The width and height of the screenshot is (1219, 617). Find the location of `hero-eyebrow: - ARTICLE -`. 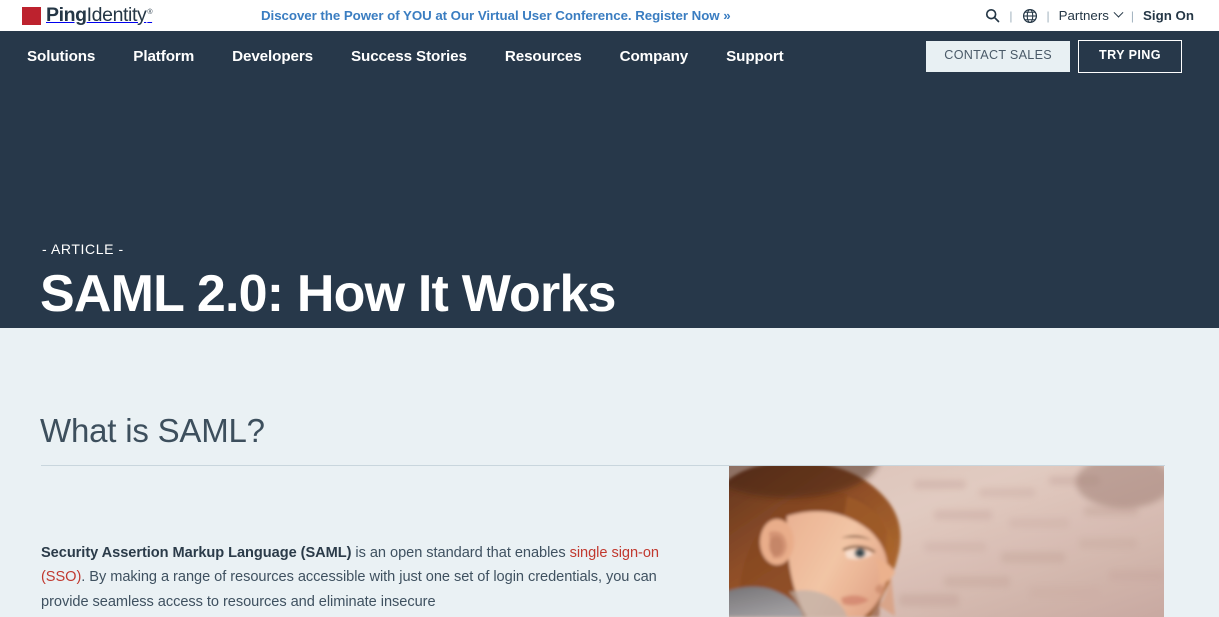

hero-eyebrow: - ARTICLE - is located at coordinates (83, 249).